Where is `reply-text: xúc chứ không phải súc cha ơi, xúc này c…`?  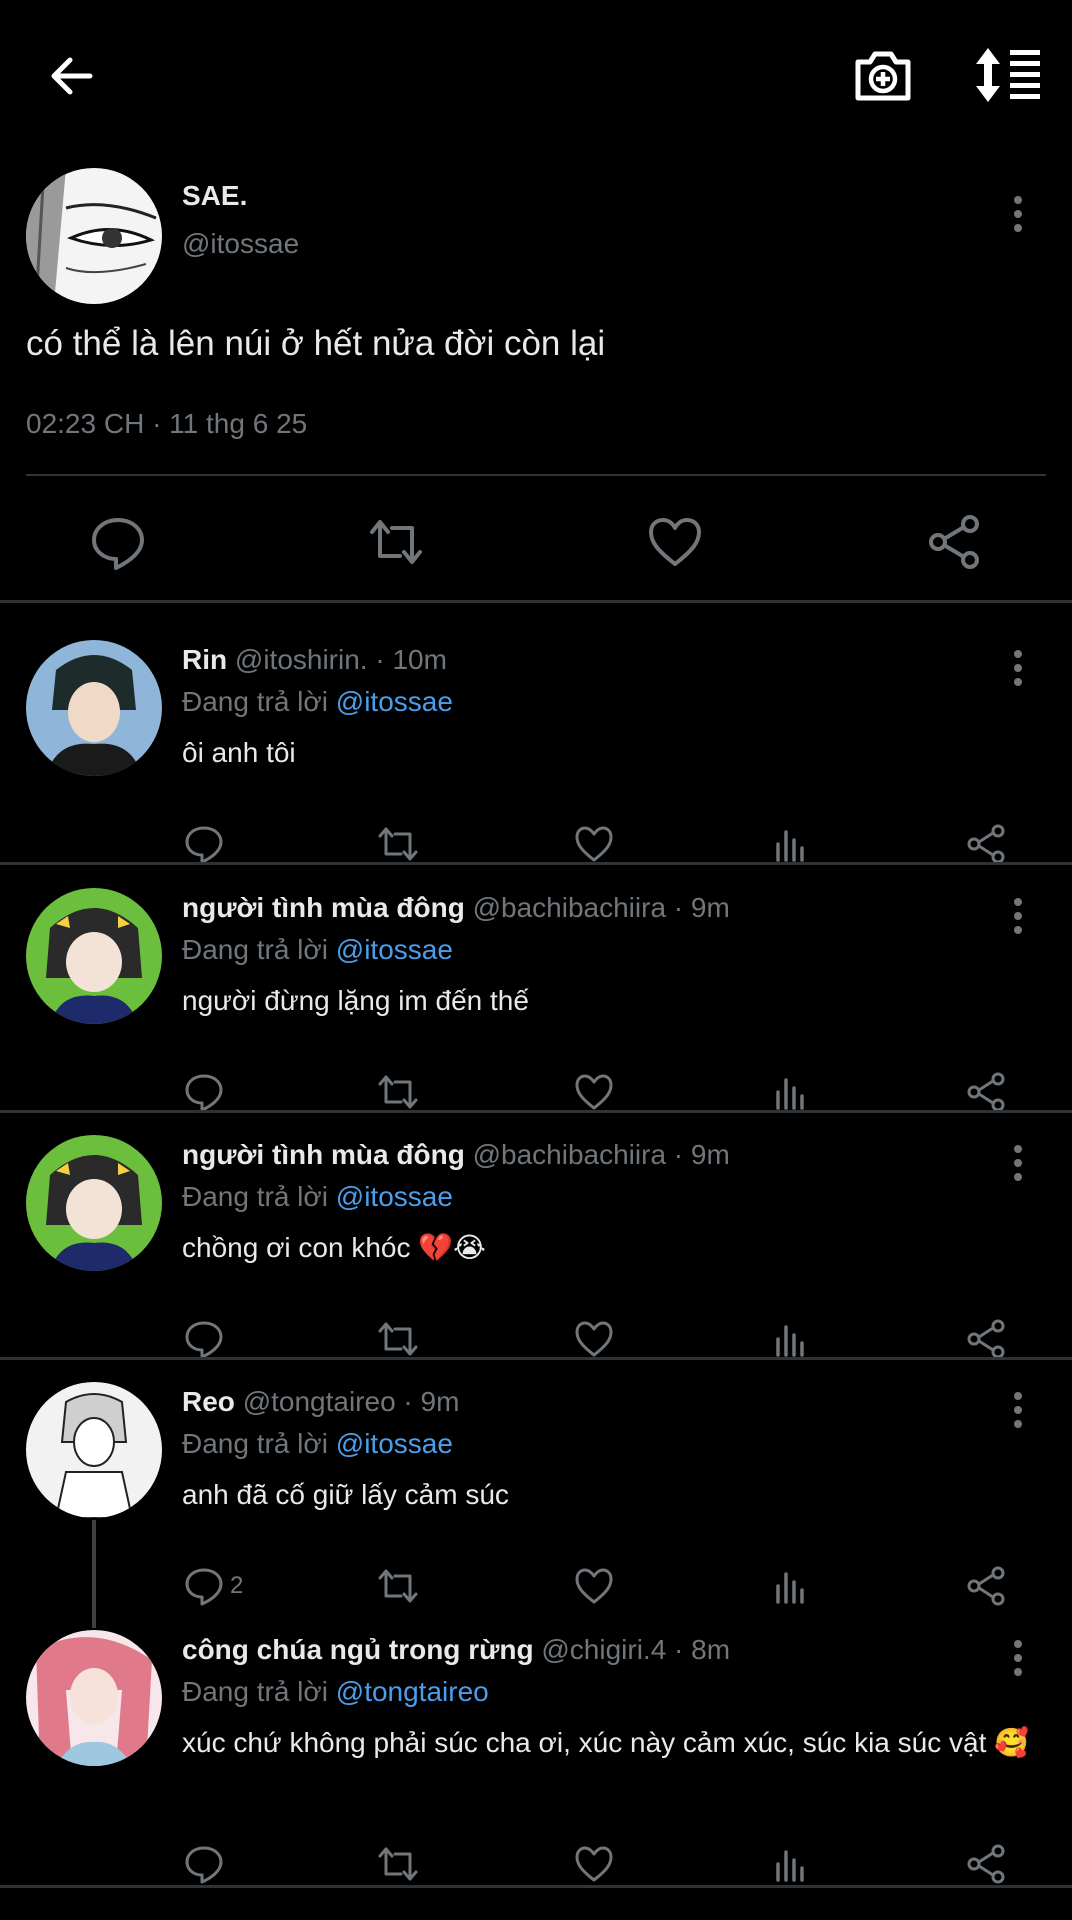
reply-text: xúc chứ không phải súc cha ơi, xúc này c… is located at coordinates (605, 1742).